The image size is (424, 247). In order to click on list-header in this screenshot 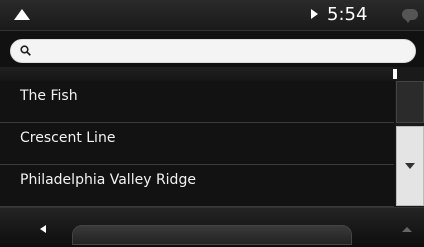, I will do `click(200, 74)`.